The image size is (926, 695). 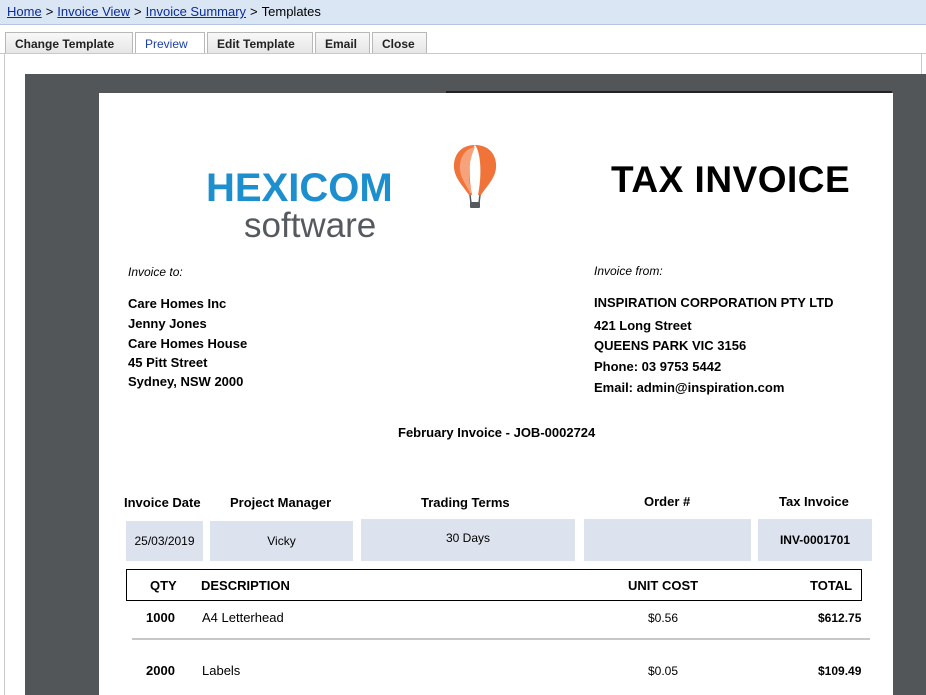 I want to click on info-header-invoice-date: Invoice Date, so click(x=162, y=502).